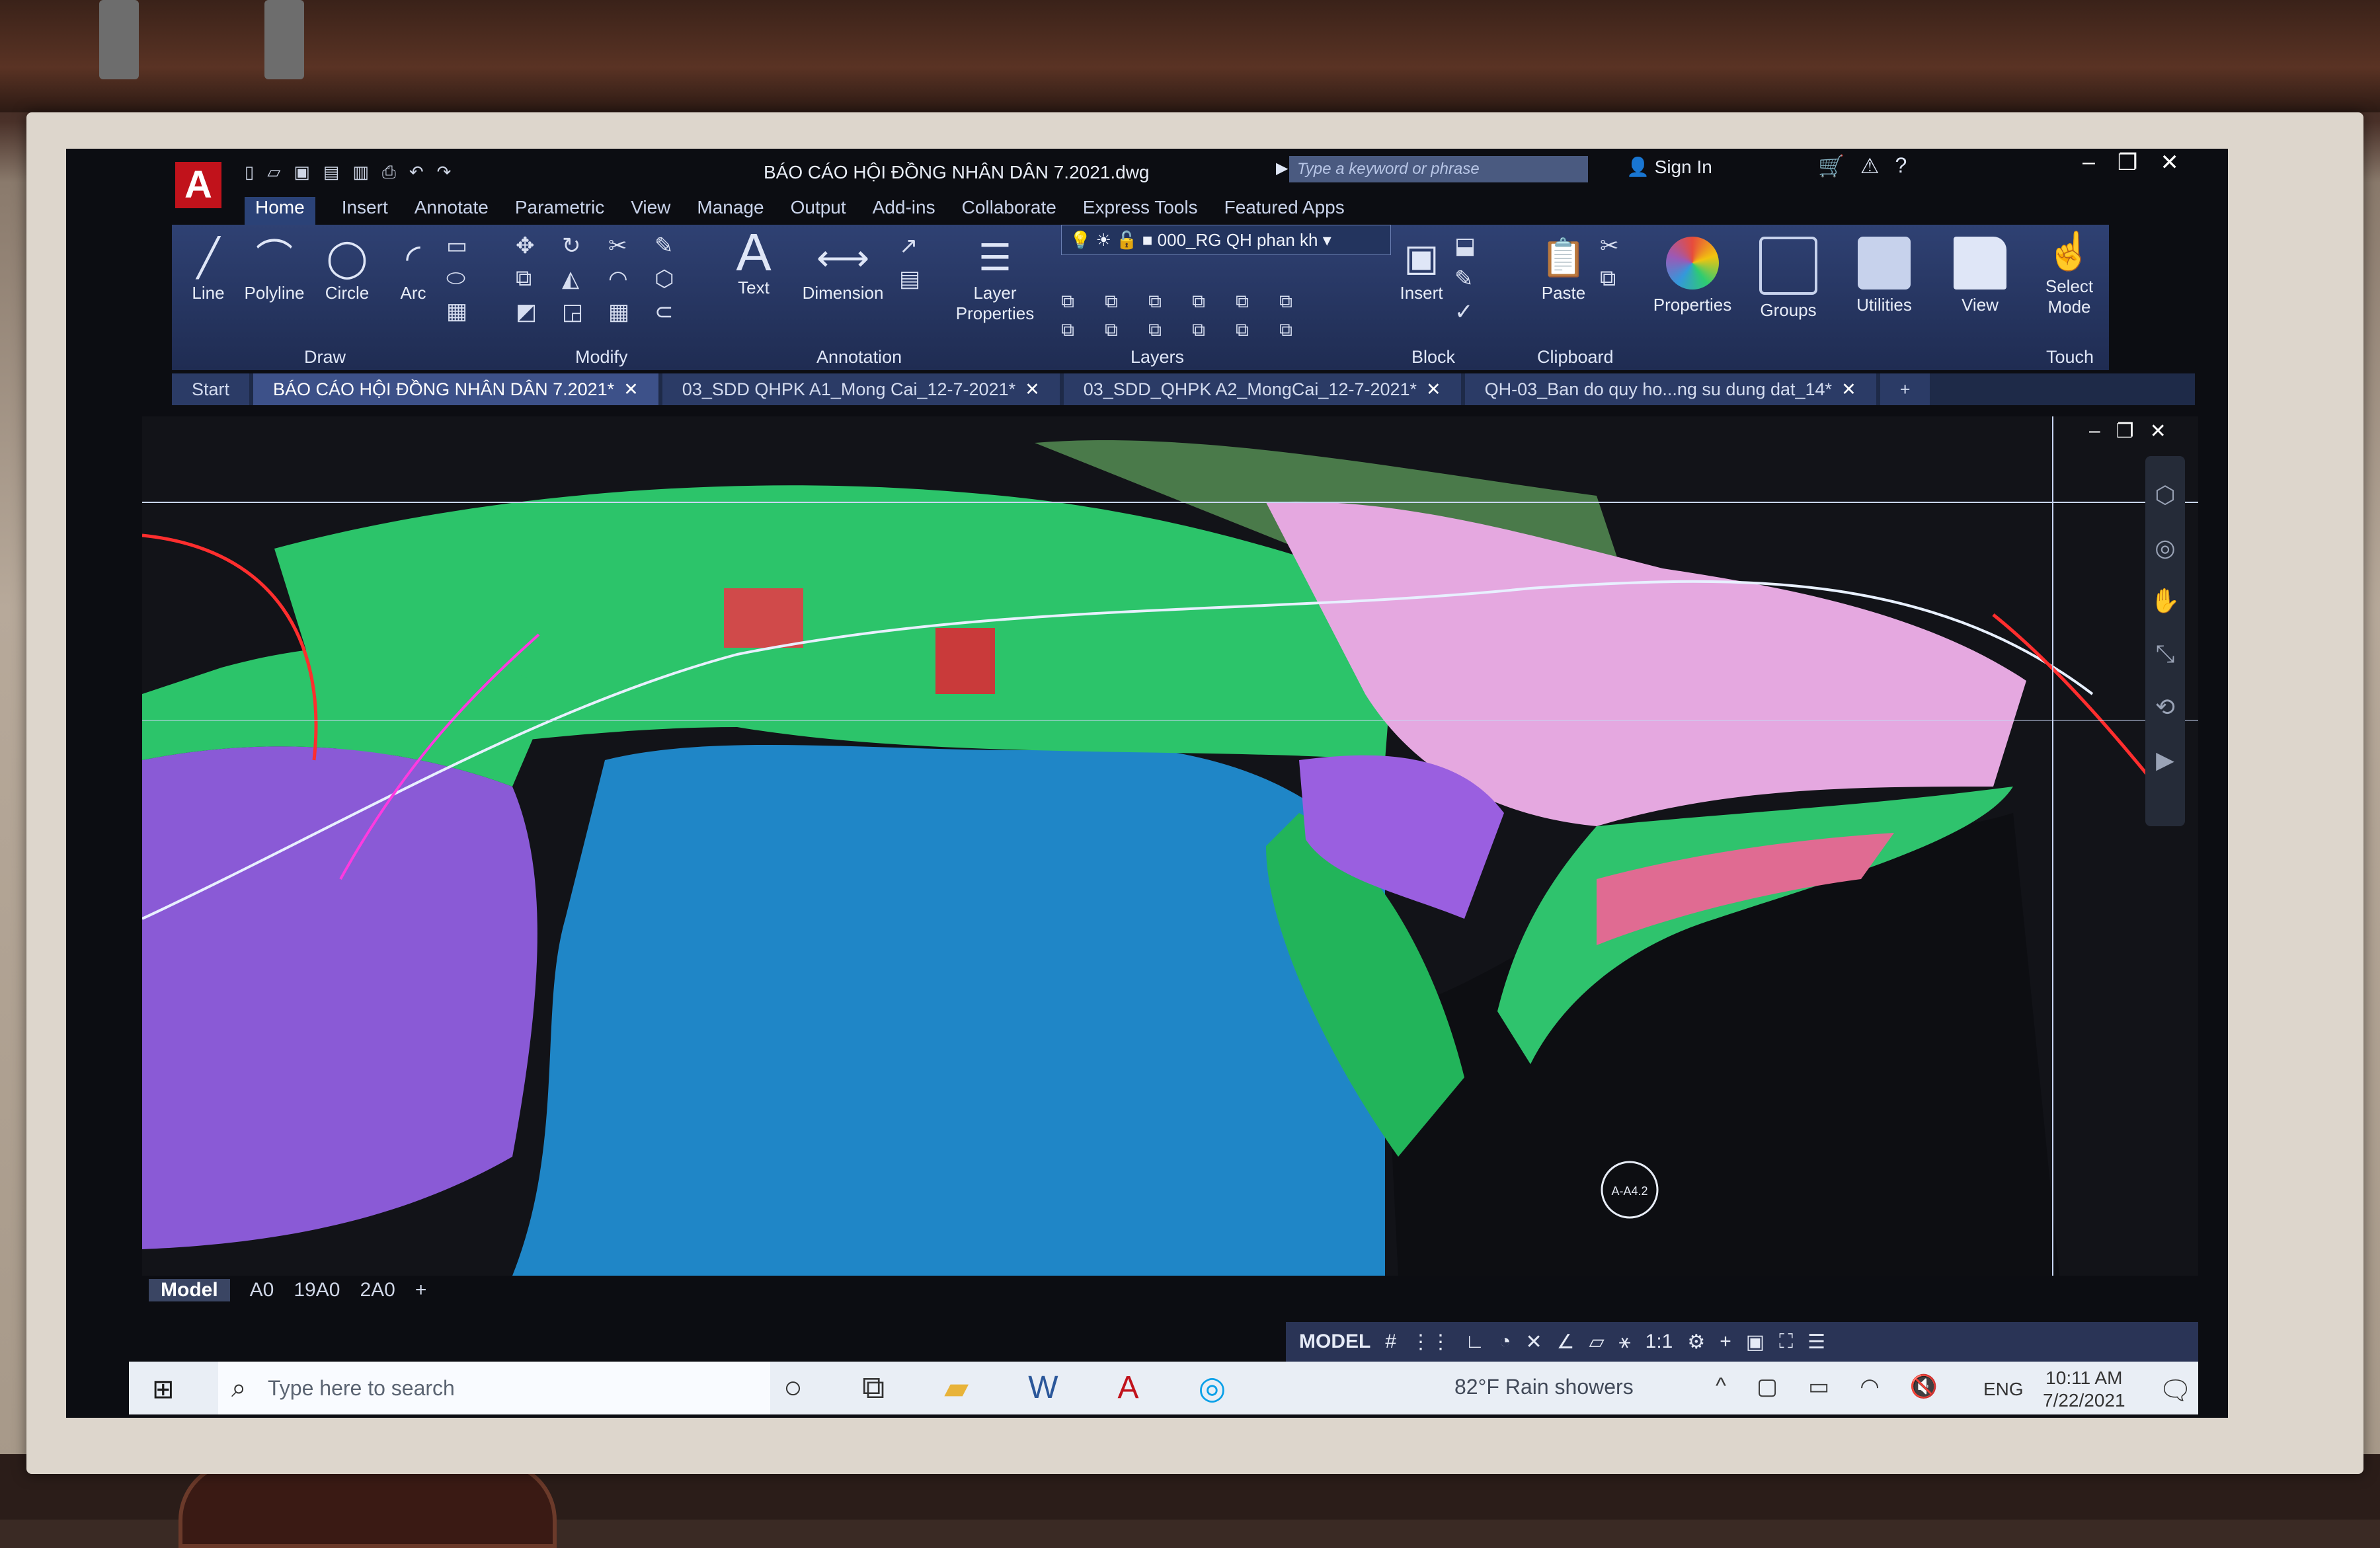  Describe the element at coordinates (1696, 1342) in the screenshot. I see `gear-icon: ⚙` at that location.